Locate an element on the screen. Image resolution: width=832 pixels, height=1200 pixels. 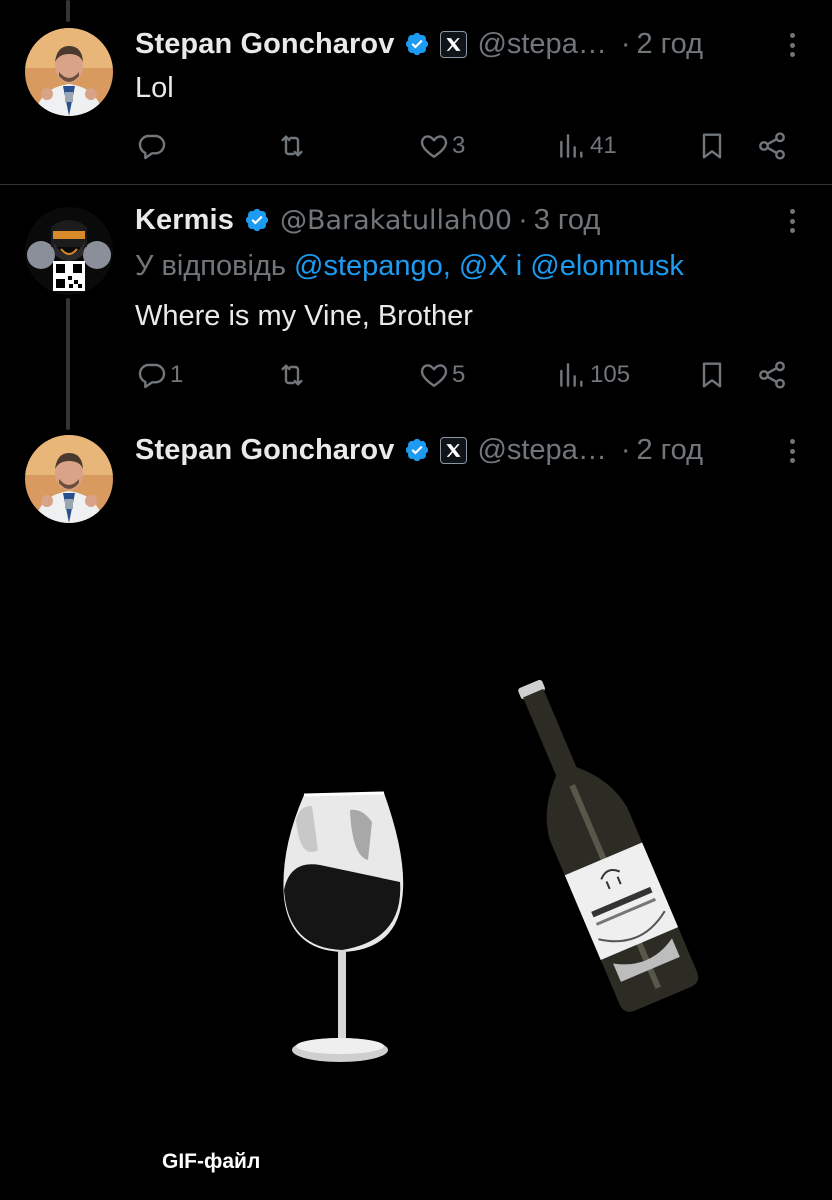
reply-button: 1 is located at coordinates (159, 375).